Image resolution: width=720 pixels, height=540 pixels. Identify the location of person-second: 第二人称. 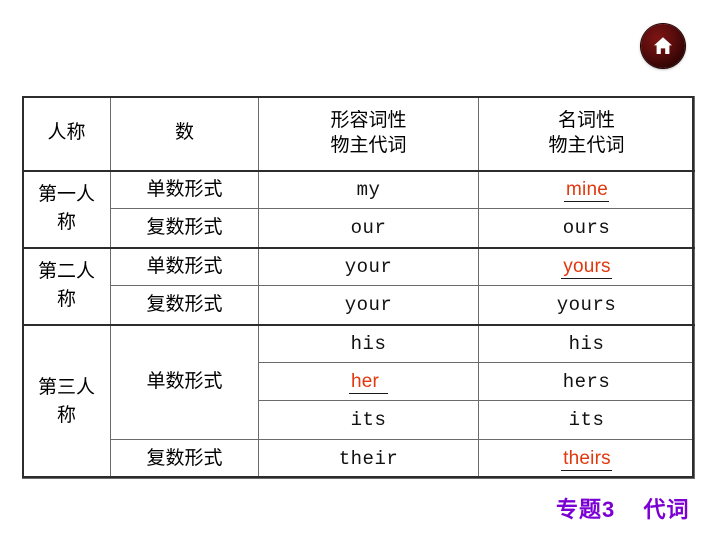
(66, 285).